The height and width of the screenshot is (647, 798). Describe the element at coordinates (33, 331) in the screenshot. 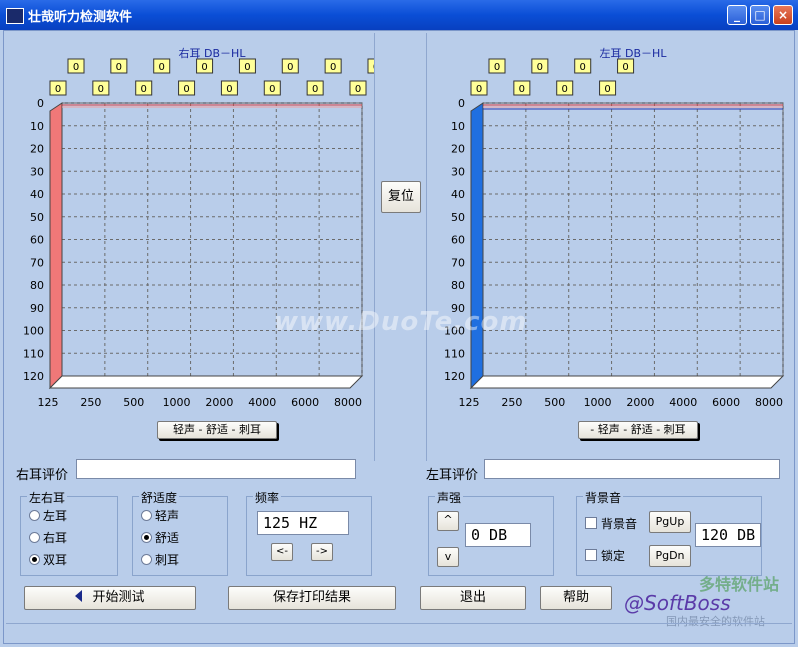

I see `right-ytick-label: 100` at that location.